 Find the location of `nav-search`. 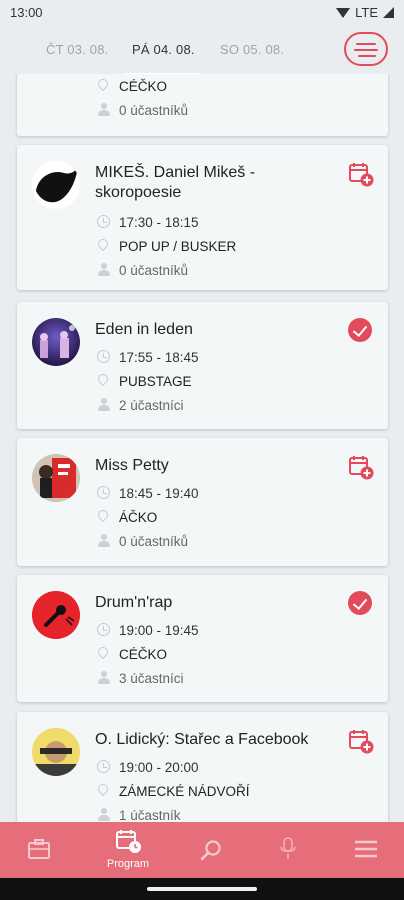

nav-search is located at coordinates (211, 850).